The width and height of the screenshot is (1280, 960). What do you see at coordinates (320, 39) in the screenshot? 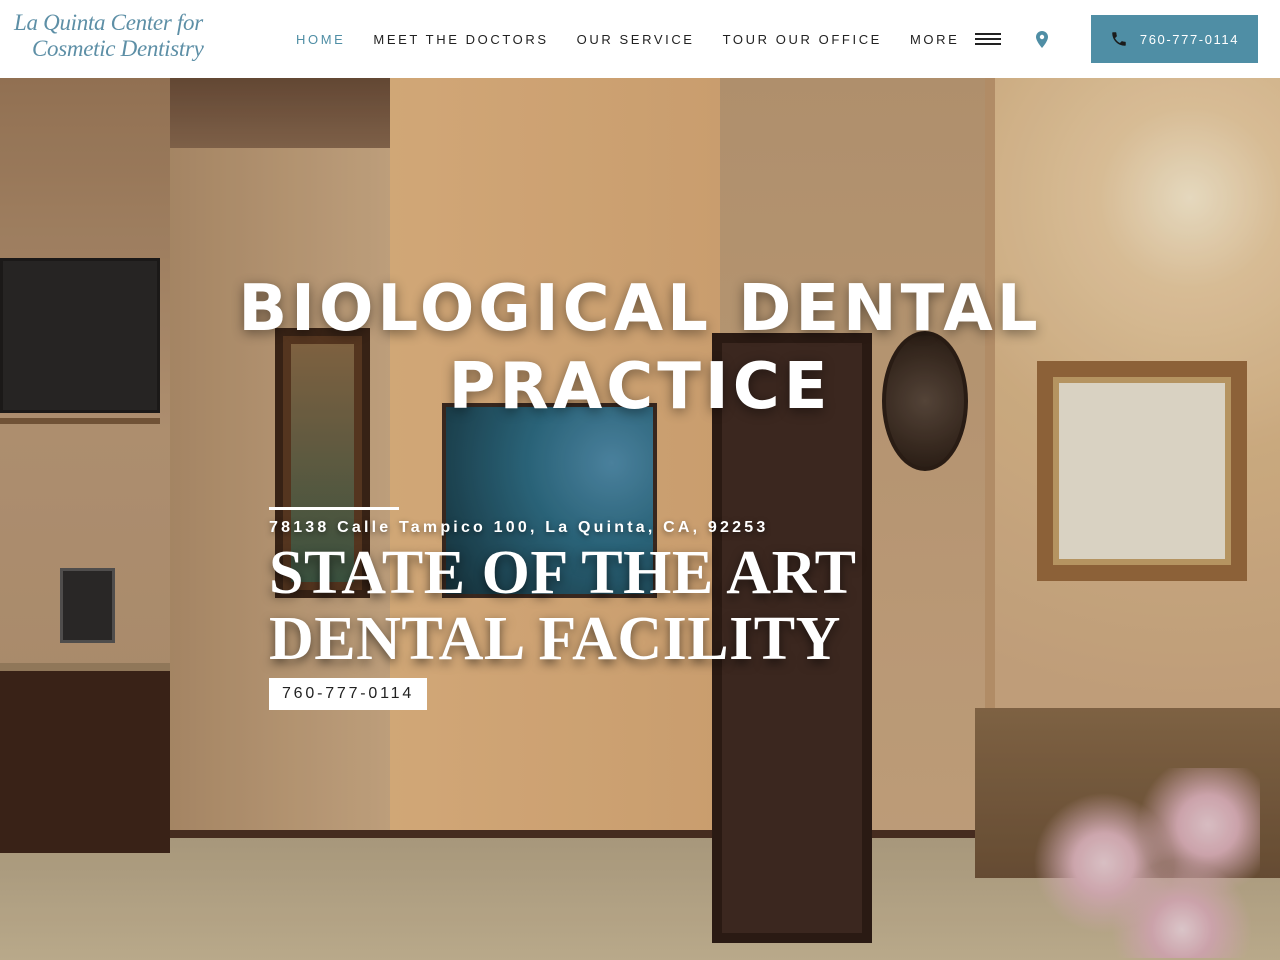
I see `nav-item-home: HOME` at bounding box center [320, 39].